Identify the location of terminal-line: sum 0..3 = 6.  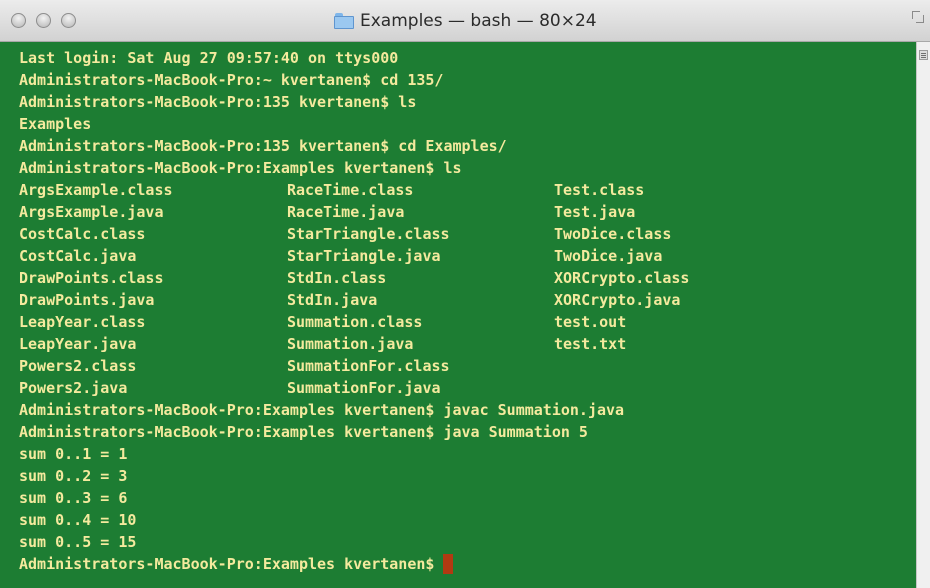
(73, 498).